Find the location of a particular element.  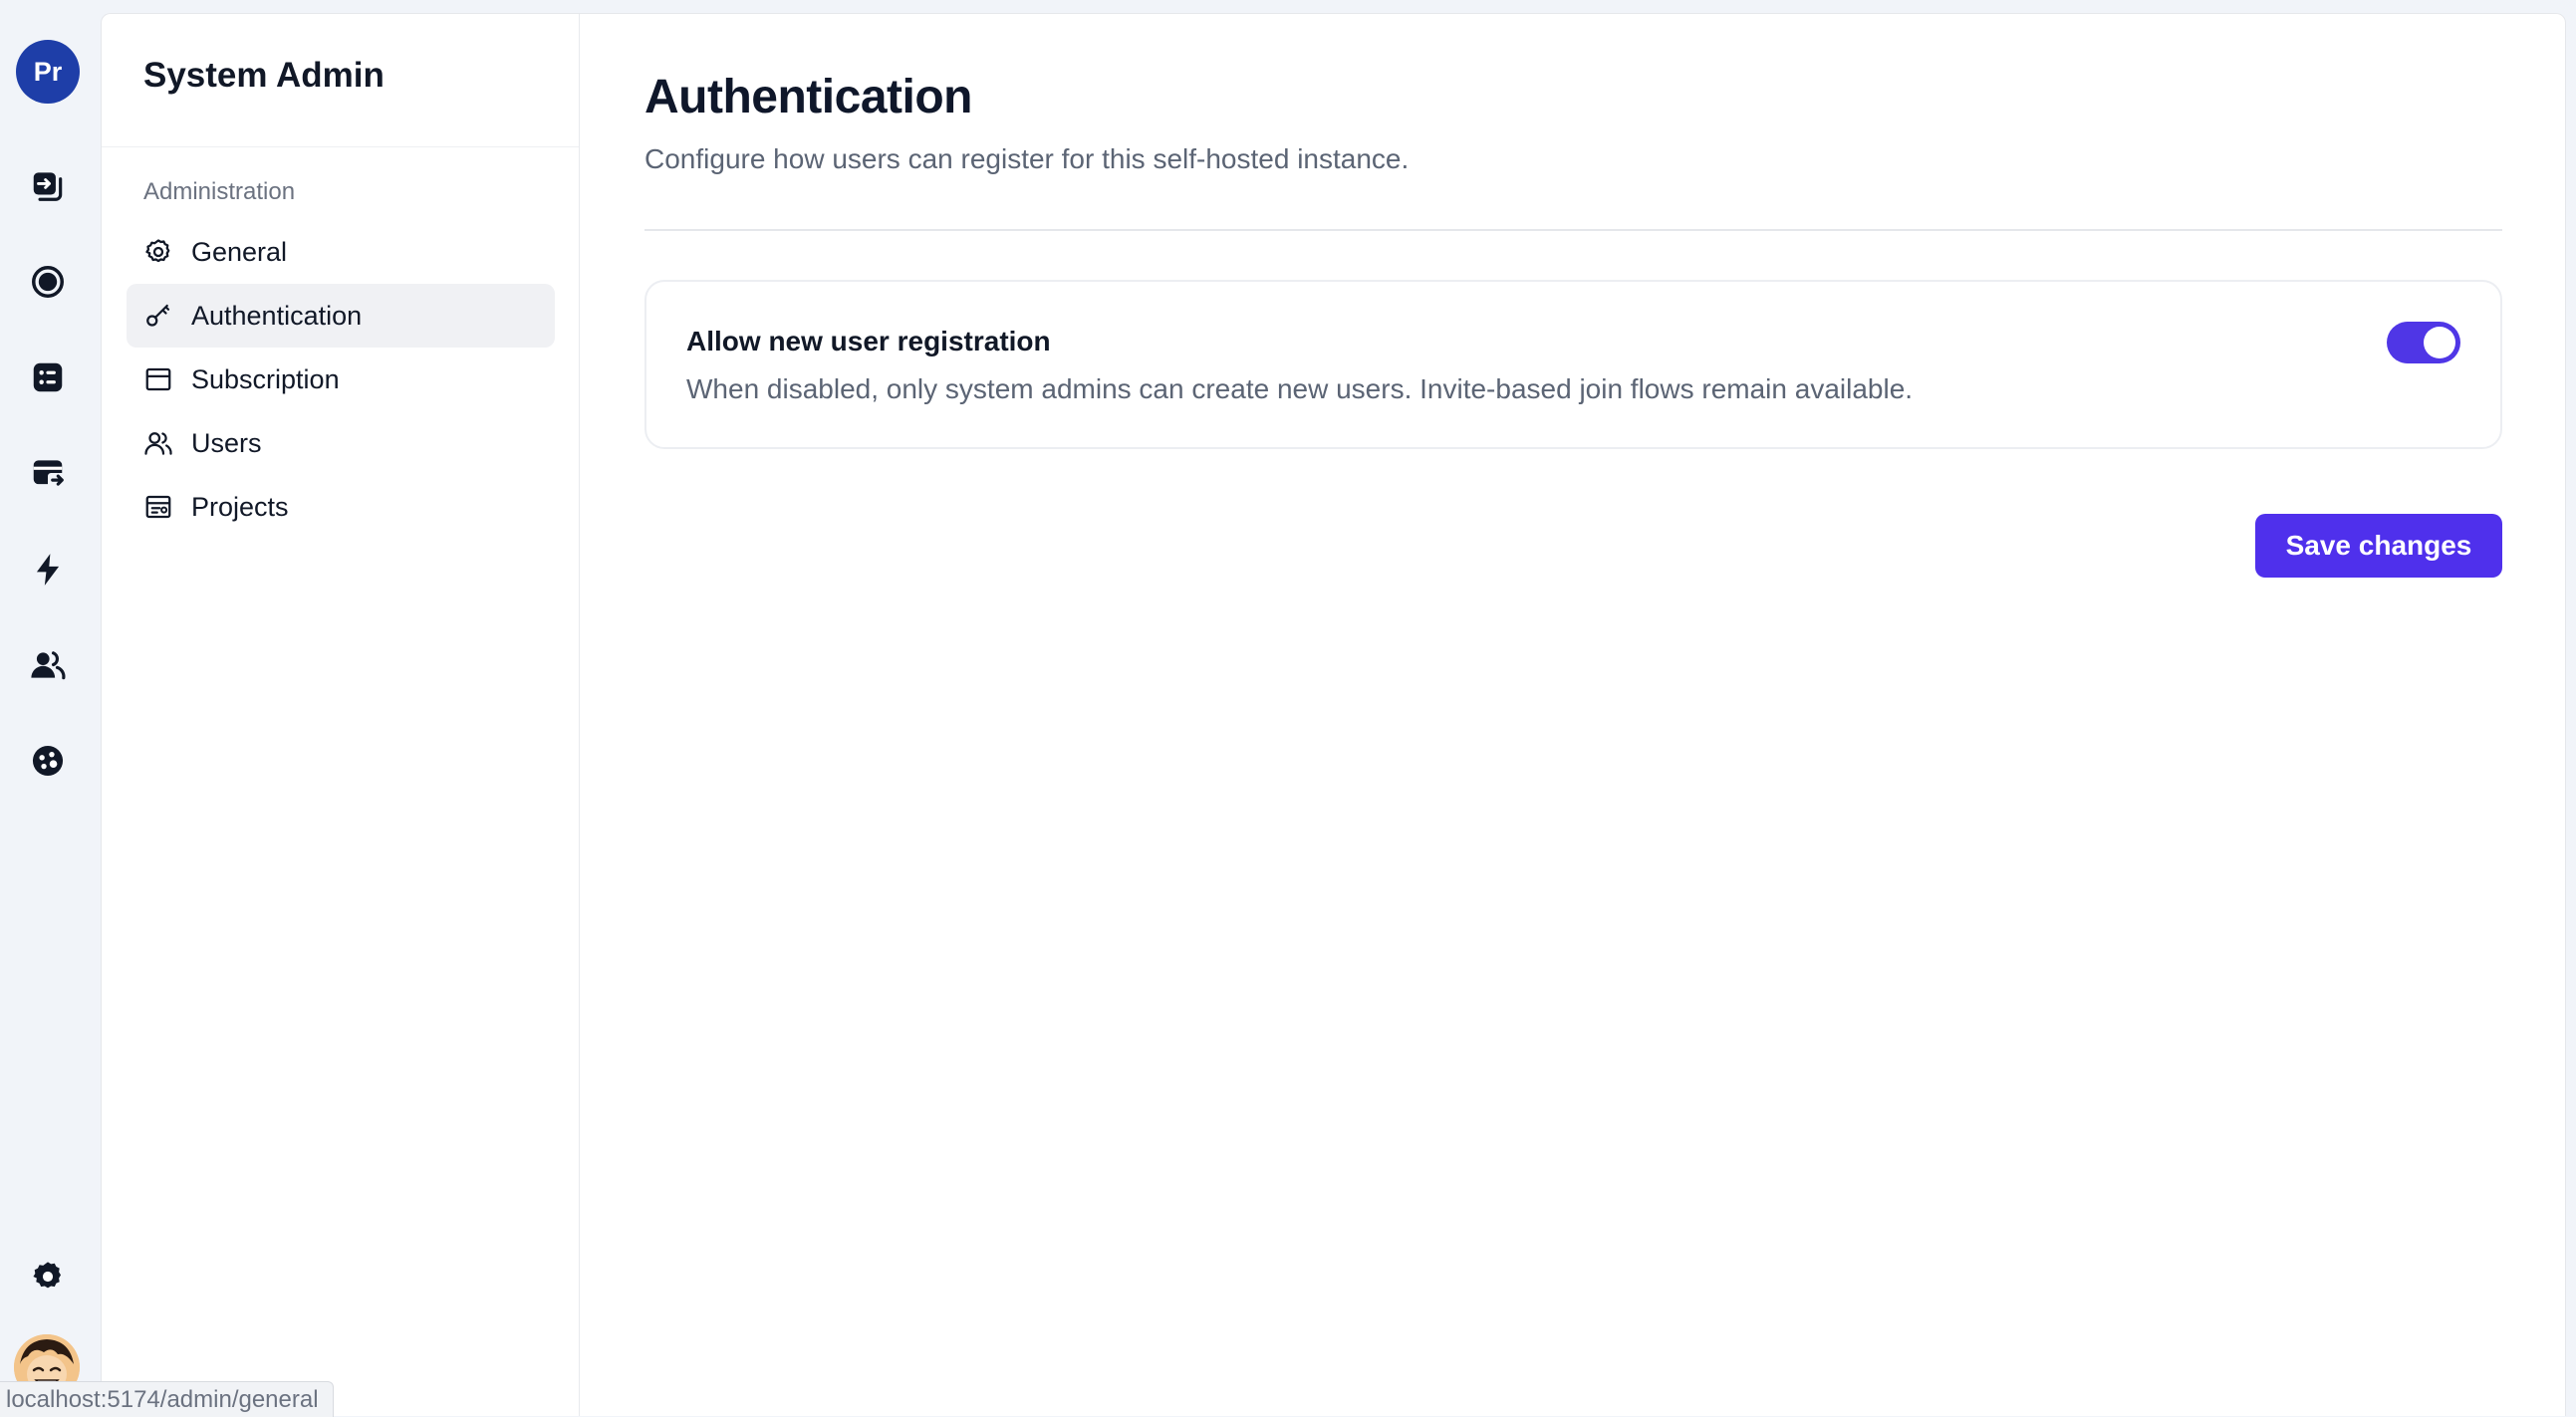

sidebar-item-projects: Projects is located at coordinates (341, 507).